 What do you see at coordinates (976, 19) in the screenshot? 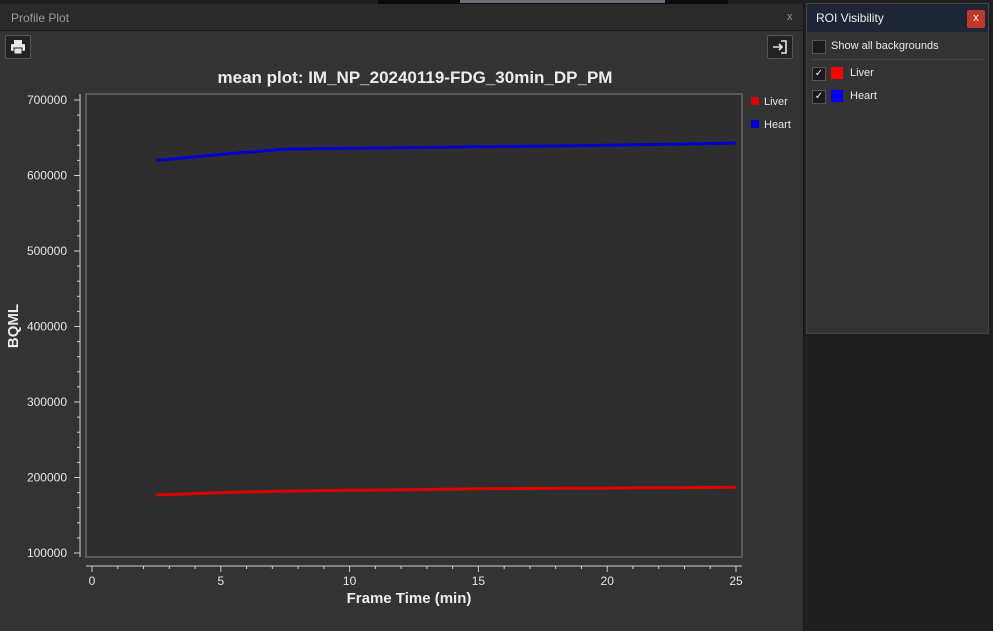
I see `roi-visibility-close-button: x` at bounding box center [976, 19].